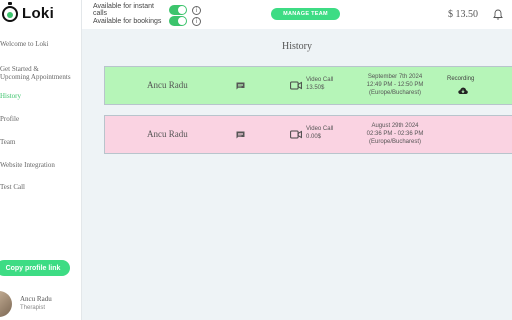 Image resolution: width=512 pixels, height=320 pixels. What do you see at coordinates (27, 165) in the screenshot?
I see `sidebar-item-website-integration: Website Integration` at bounding box center [27, 165].